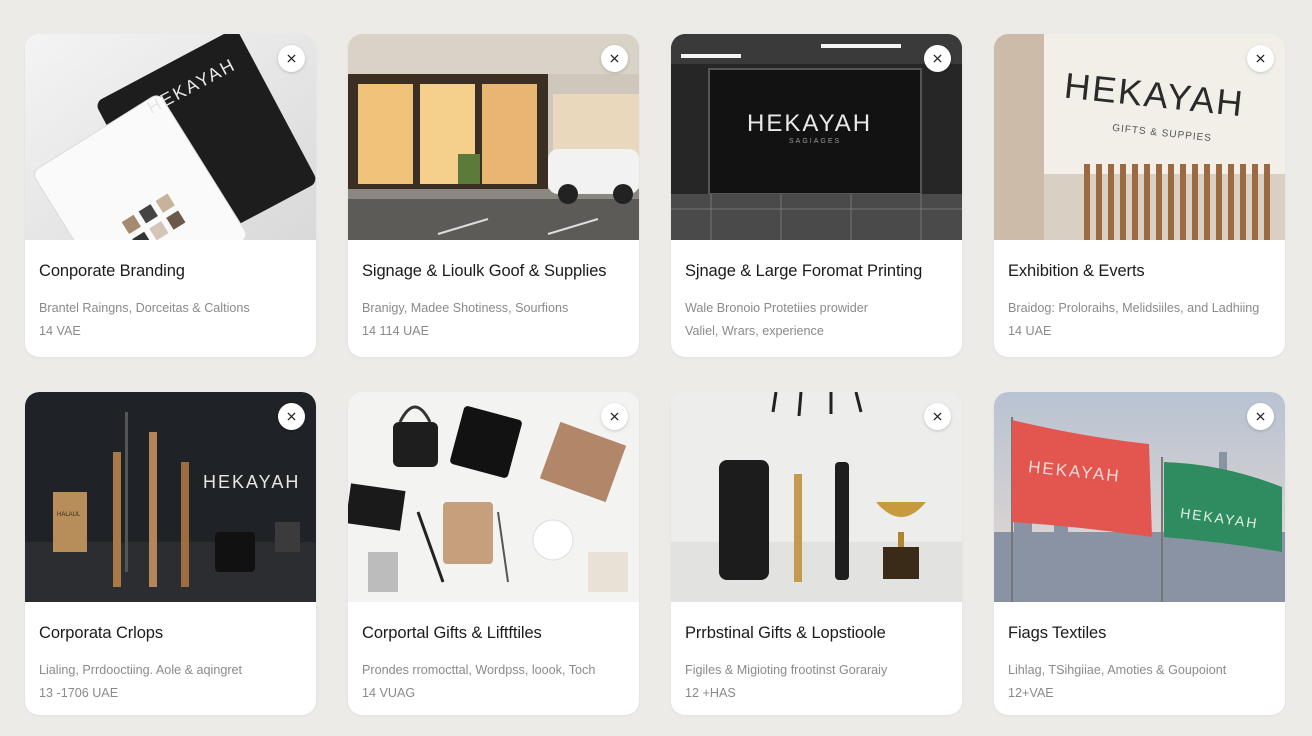 This screenshot has width=1312, height=736. What do you see at coordinates (1139, 137) in the screenshot?
I see `card-image-exhibition-sign: HEKAYAH GIFTS & SUPPIES` at bounding box center [1139, 137].